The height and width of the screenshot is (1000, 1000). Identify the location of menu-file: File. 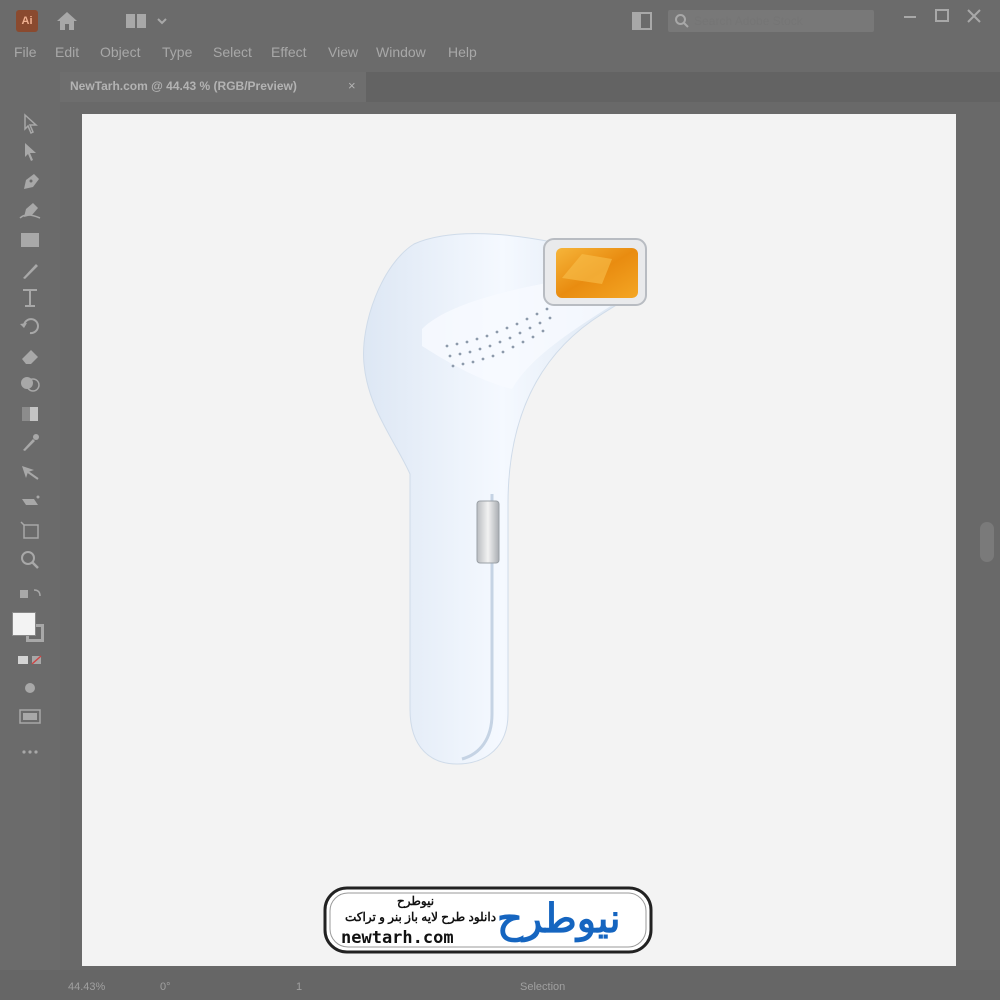
(25, 52).